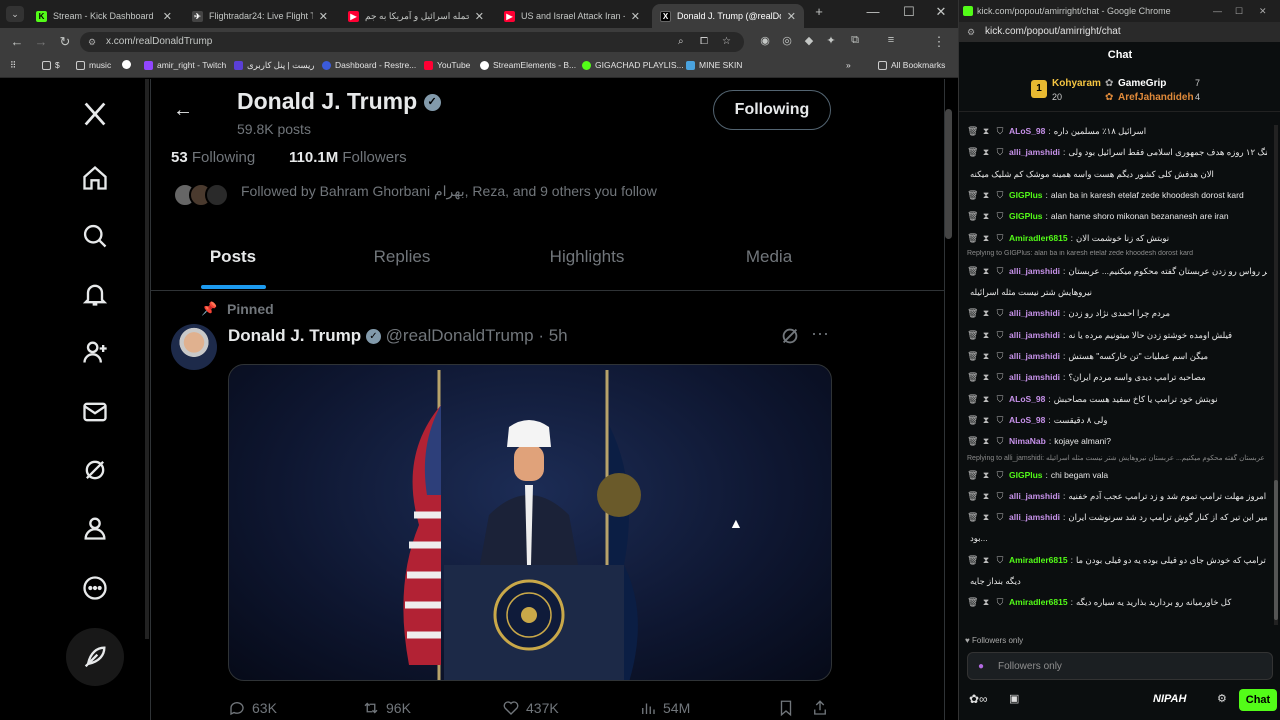 This screenshot has width=1280, height=720. I want to click on bookmarks-overflow-icon: », so click(848, 65).